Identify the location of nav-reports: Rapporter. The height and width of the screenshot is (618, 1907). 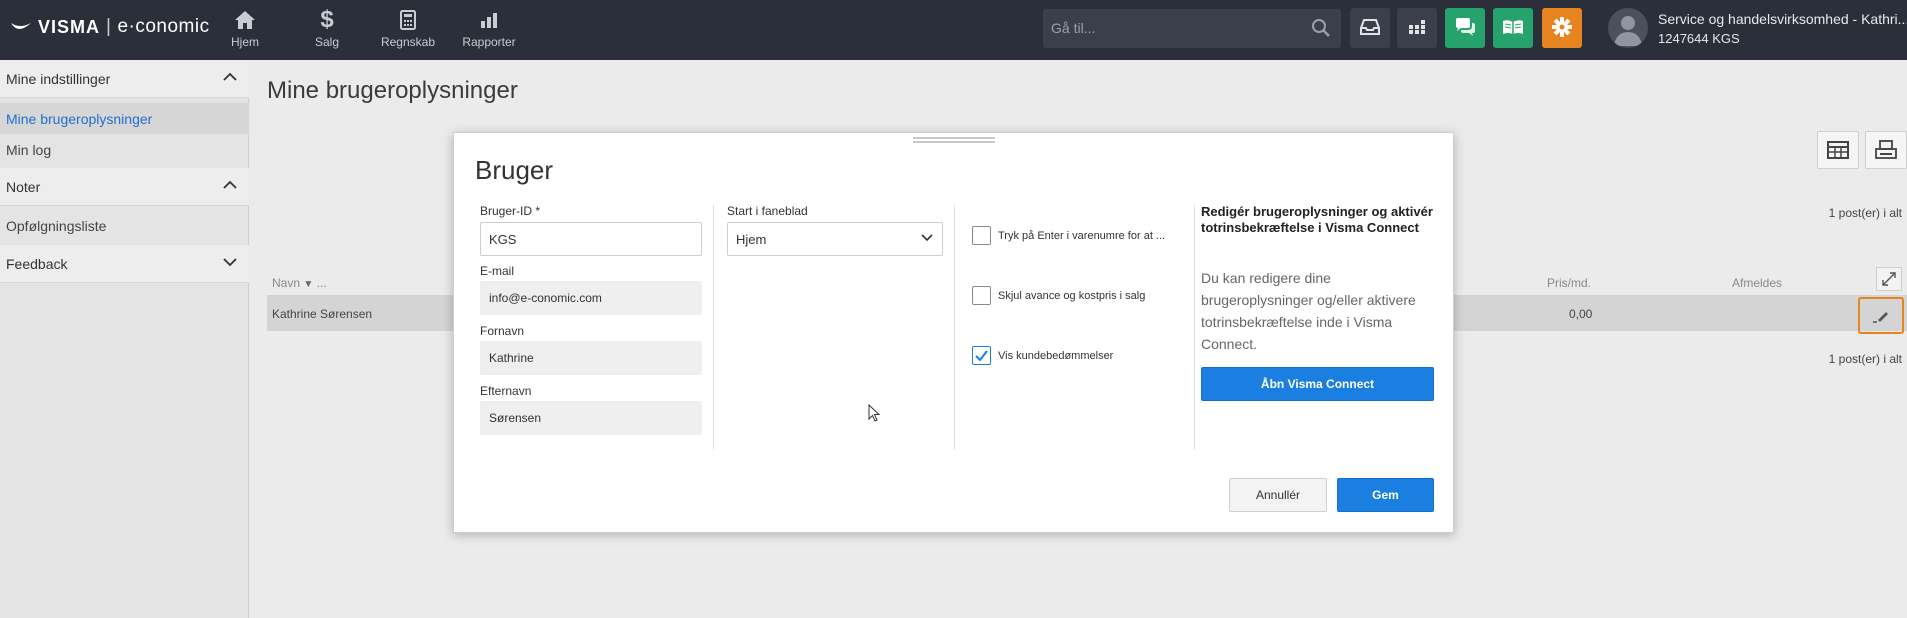
(489, 30).